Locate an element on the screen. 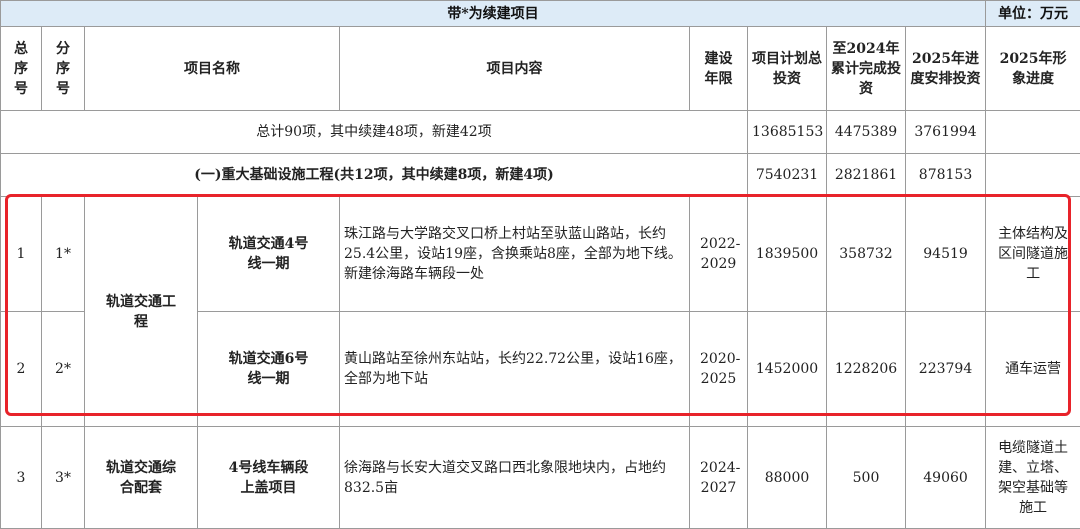 This screenshot has height=529, width=1080. col-period: 建设年限 is located at coordinates (719, 69).